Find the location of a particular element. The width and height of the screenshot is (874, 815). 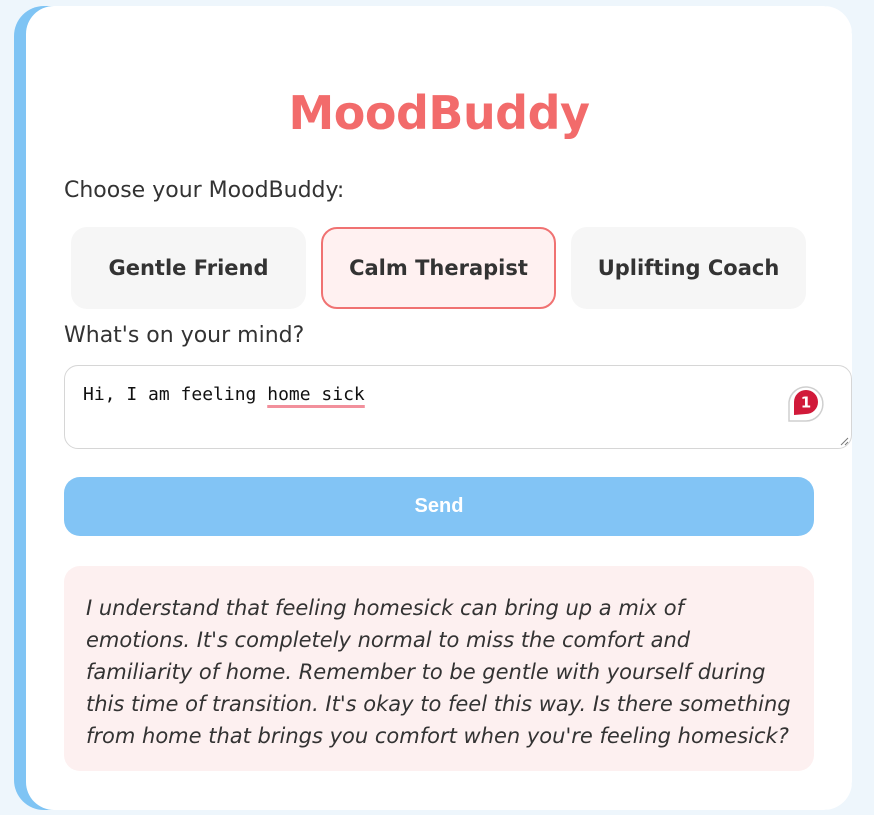

spellcheck-badge: 1 is located at coordinates (806, 402).